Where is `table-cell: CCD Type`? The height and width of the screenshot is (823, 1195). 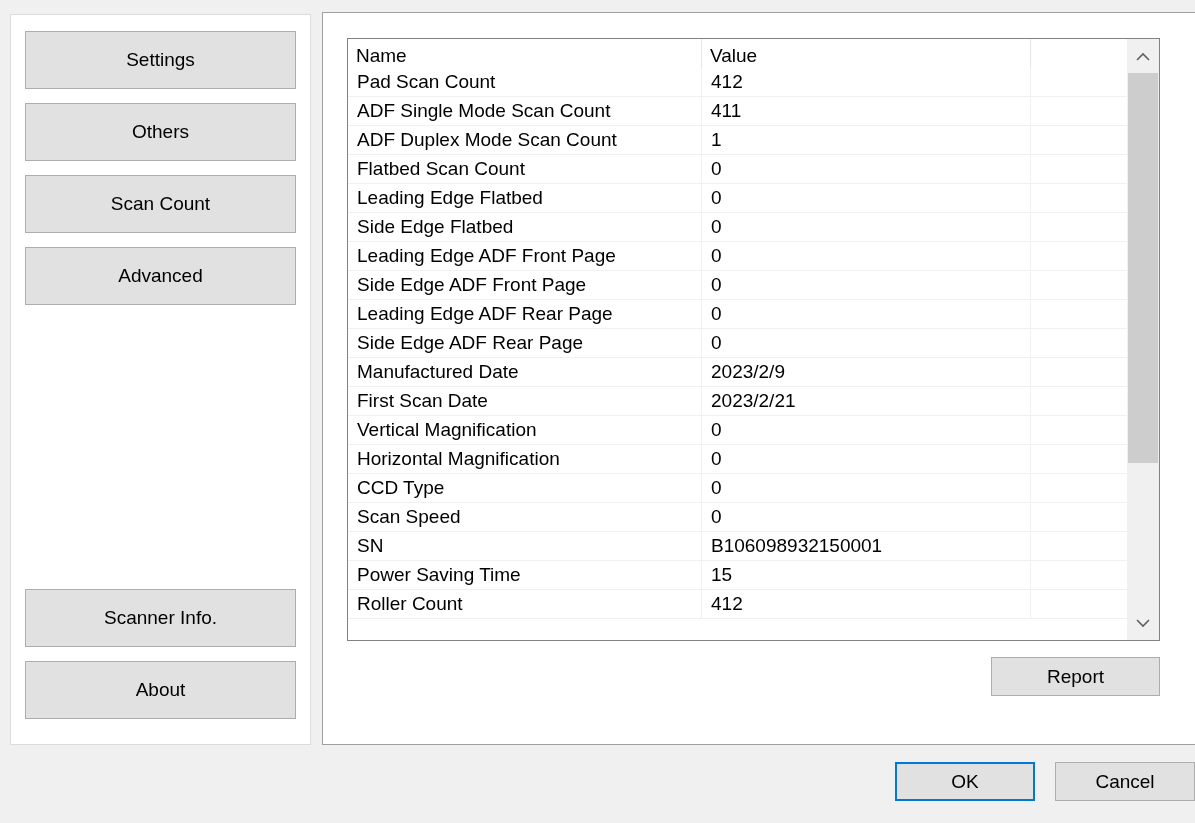
table-cell: CCD Type is located at coordinates (525, 488).